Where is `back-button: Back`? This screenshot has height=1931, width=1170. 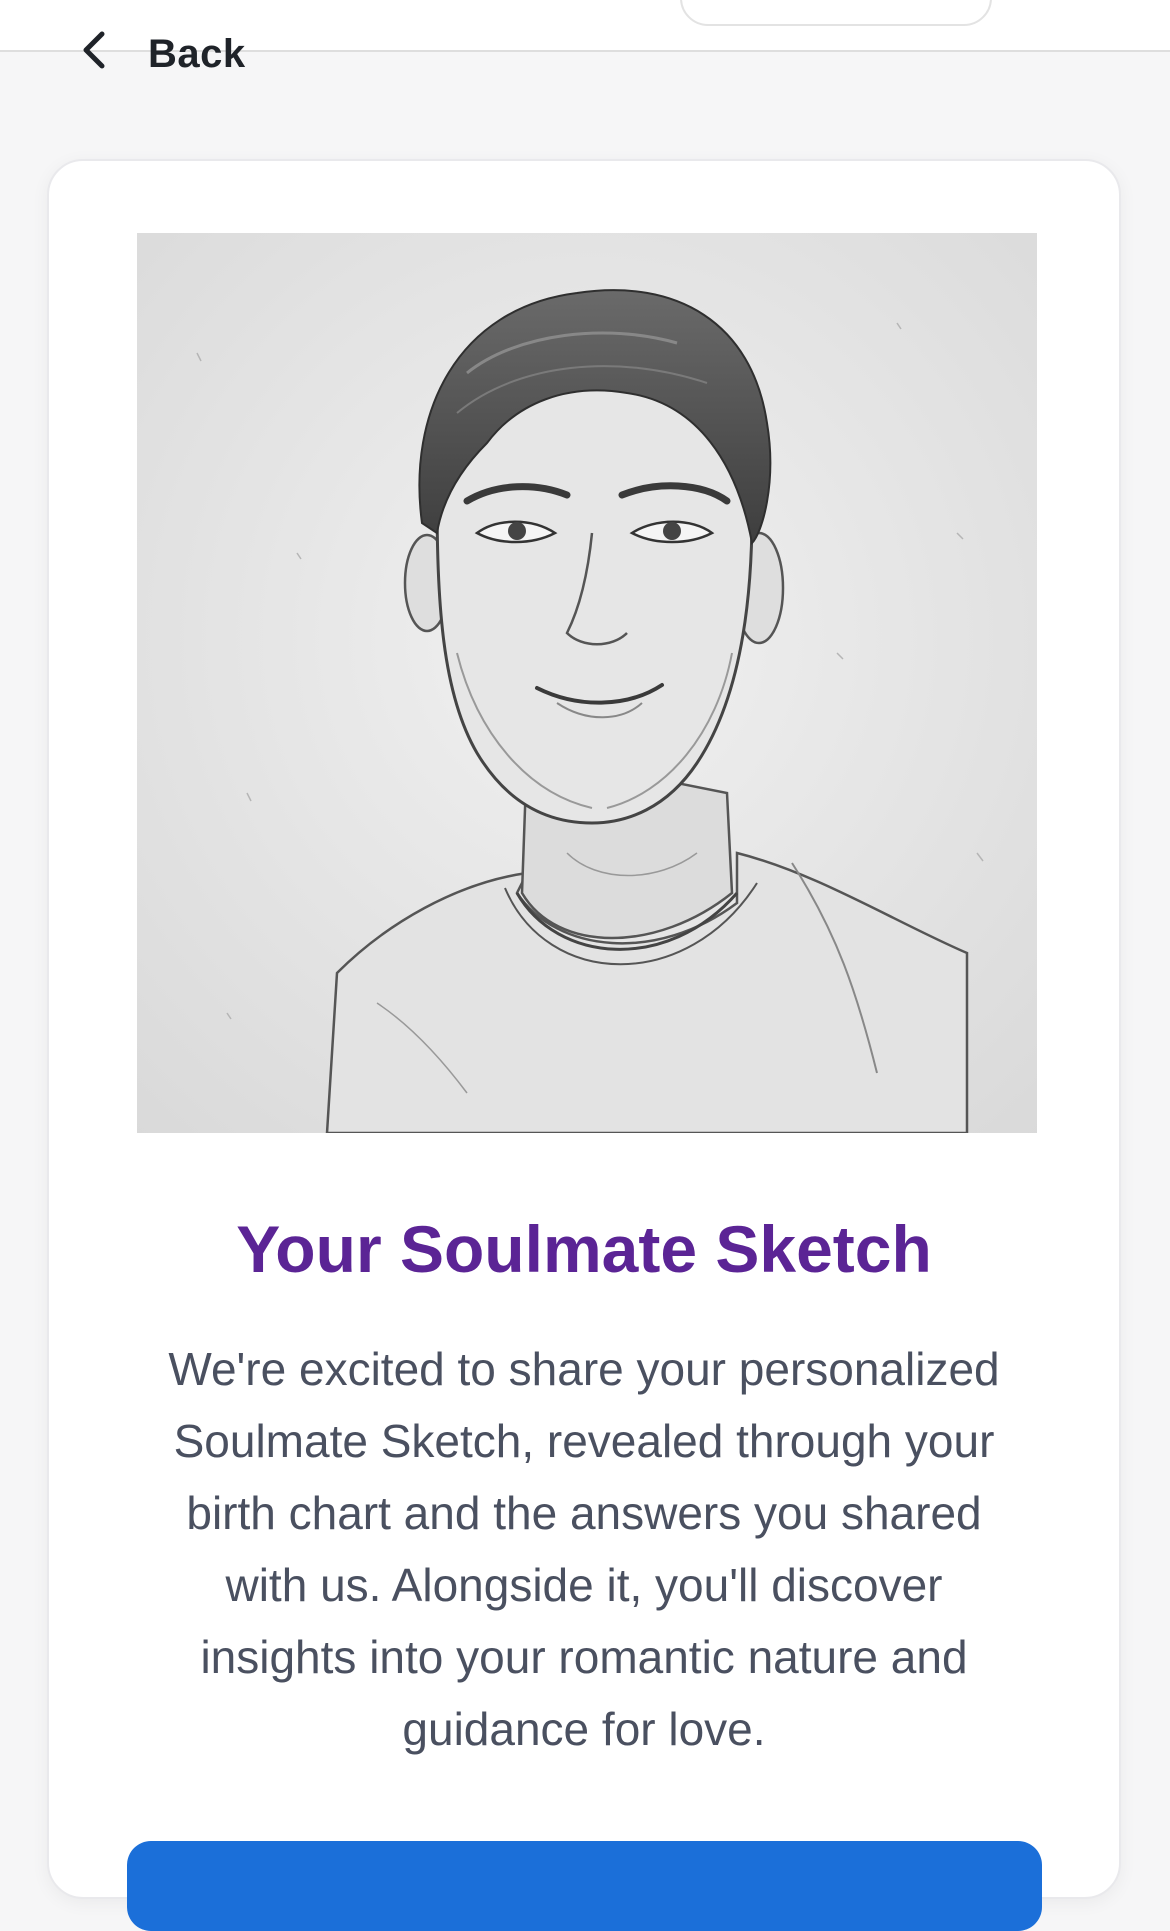
back-button: Back is located at coordinates (163, 50).